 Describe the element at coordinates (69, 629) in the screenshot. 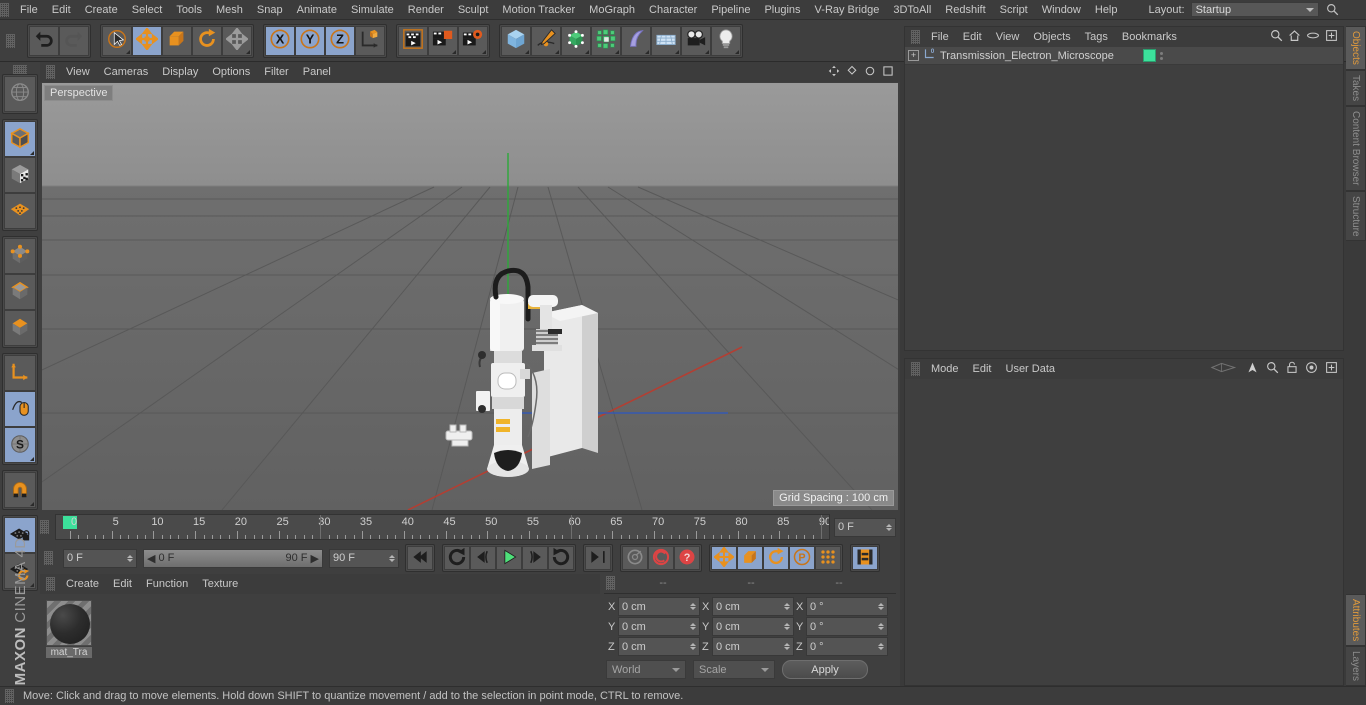

I see `material-chip: mat_Tra` at that location.